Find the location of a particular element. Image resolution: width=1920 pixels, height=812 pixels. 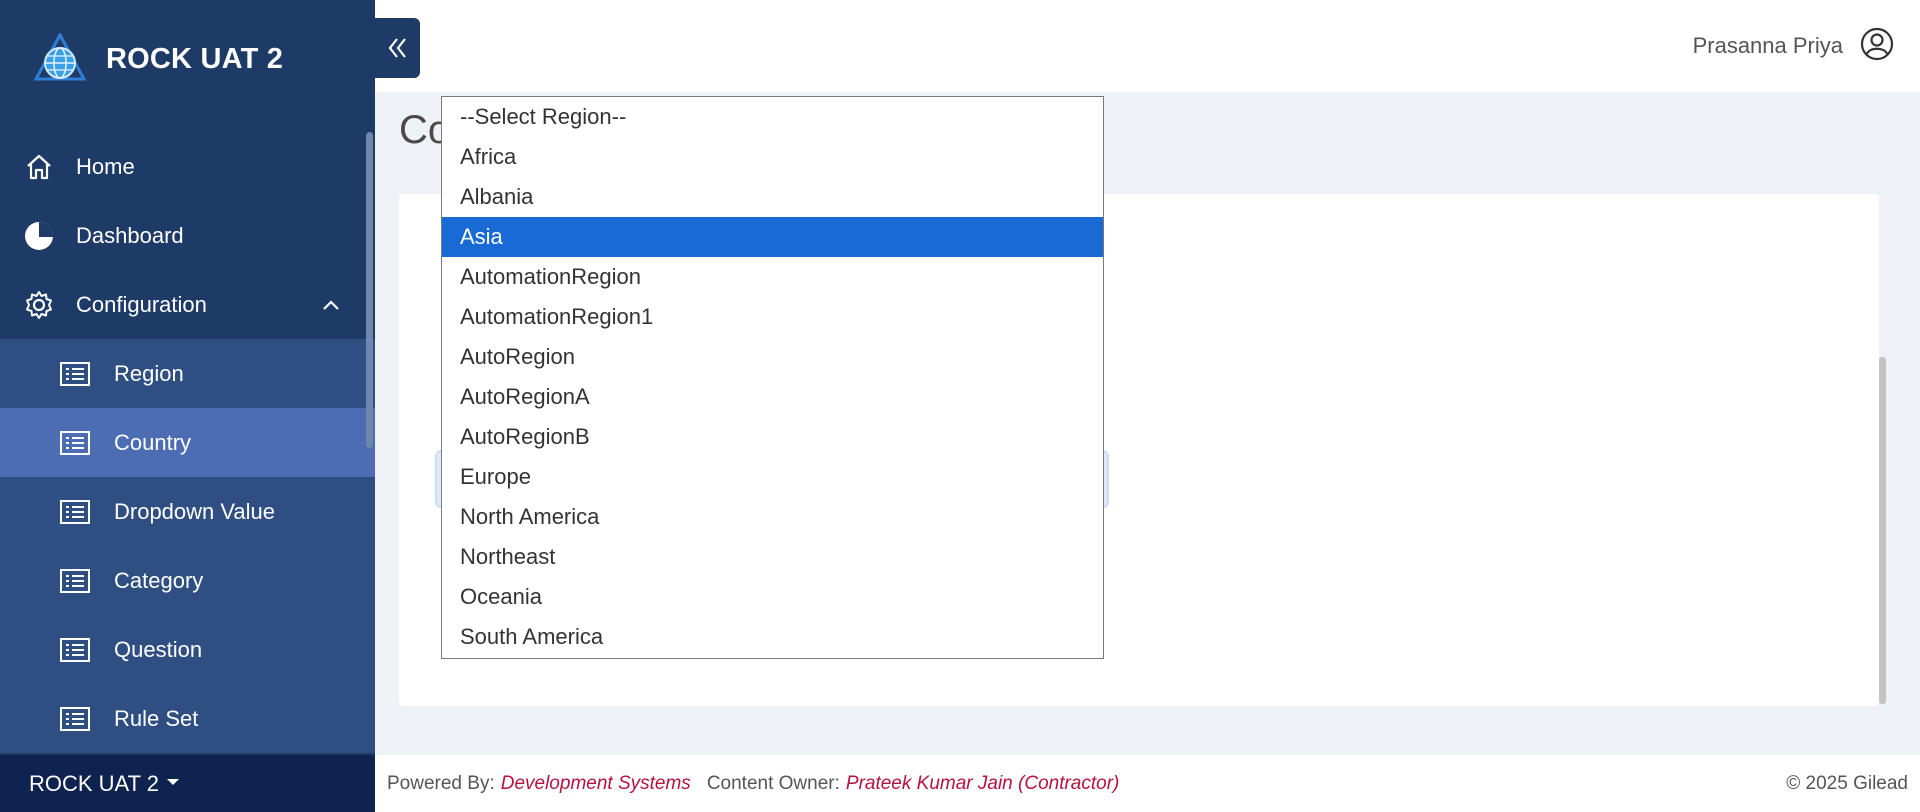

sidebar-item-category: Category is located at coordinates (187, 580).